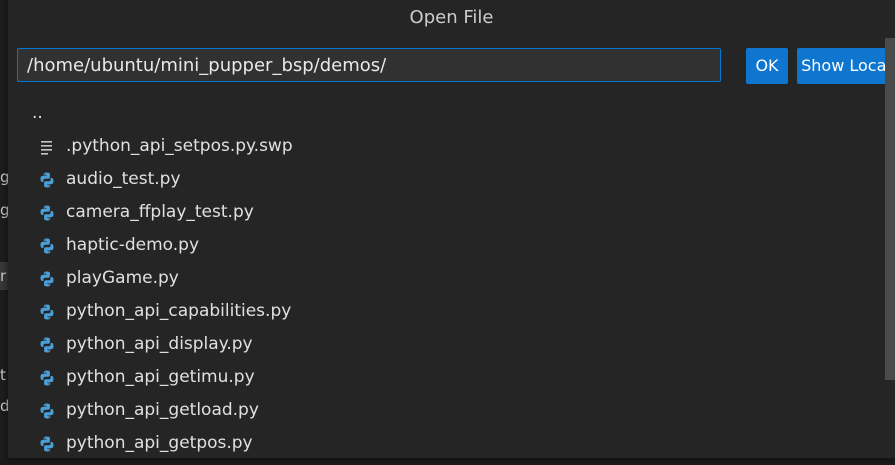  Describe the element at coordinates (444, 245) in the screenshot. I see `file-list-item: haptic-demo.py` at that location.